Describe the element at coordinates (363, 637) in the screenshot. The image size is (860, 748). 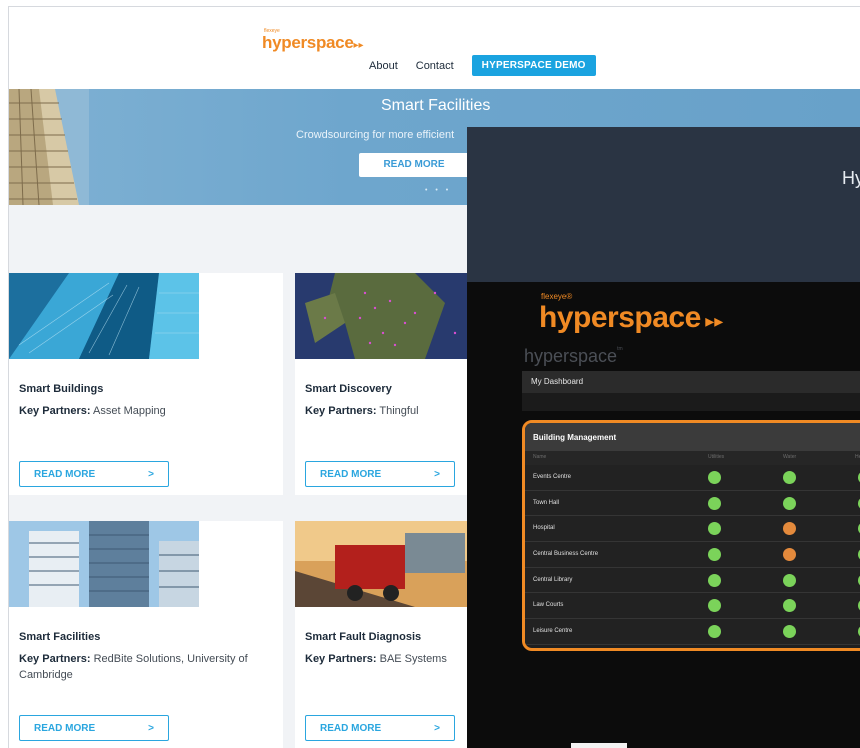
I see `card-title: Smart Fault Diagnosis` at that location.